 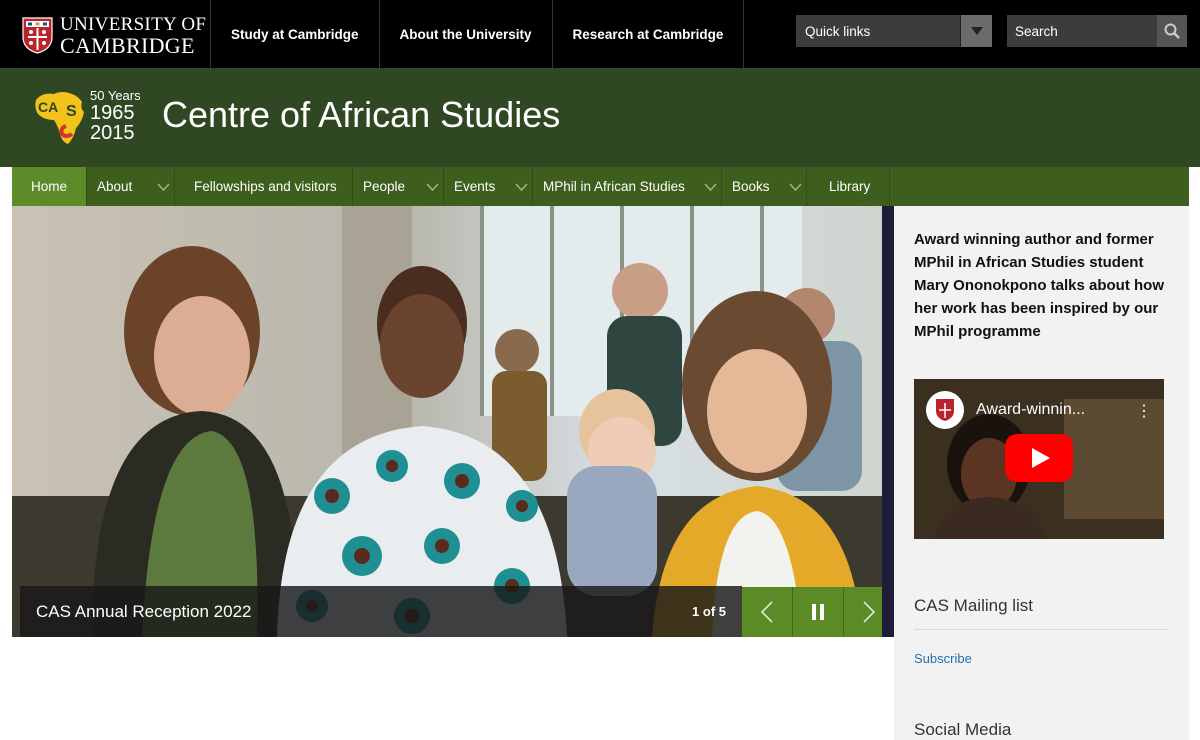 I want to click on site-nav-about: About, so click(x=131, y=186).